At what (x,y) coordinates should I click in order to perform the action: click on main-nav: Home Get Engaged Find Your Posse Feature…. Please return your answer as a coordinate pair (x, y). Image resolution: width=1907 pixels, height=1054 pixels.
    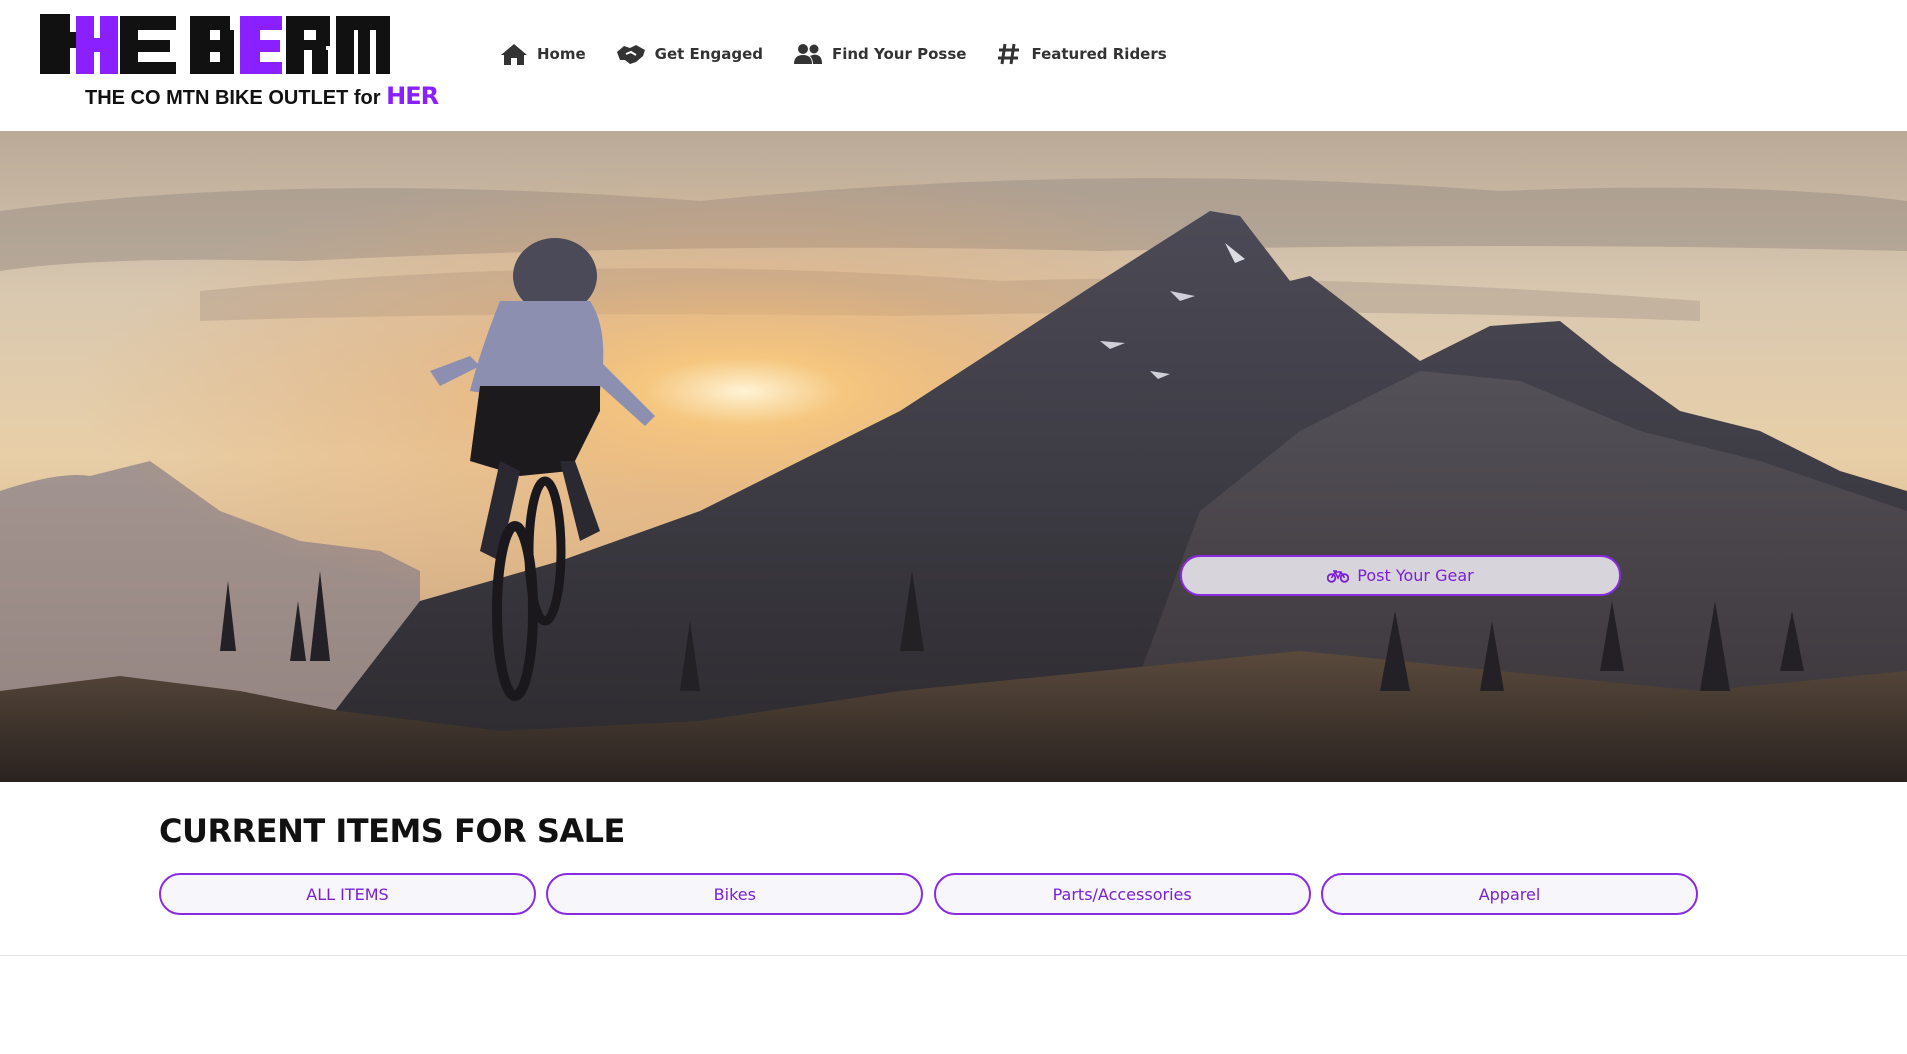
    Looking at the image, I should click on (848, 54).